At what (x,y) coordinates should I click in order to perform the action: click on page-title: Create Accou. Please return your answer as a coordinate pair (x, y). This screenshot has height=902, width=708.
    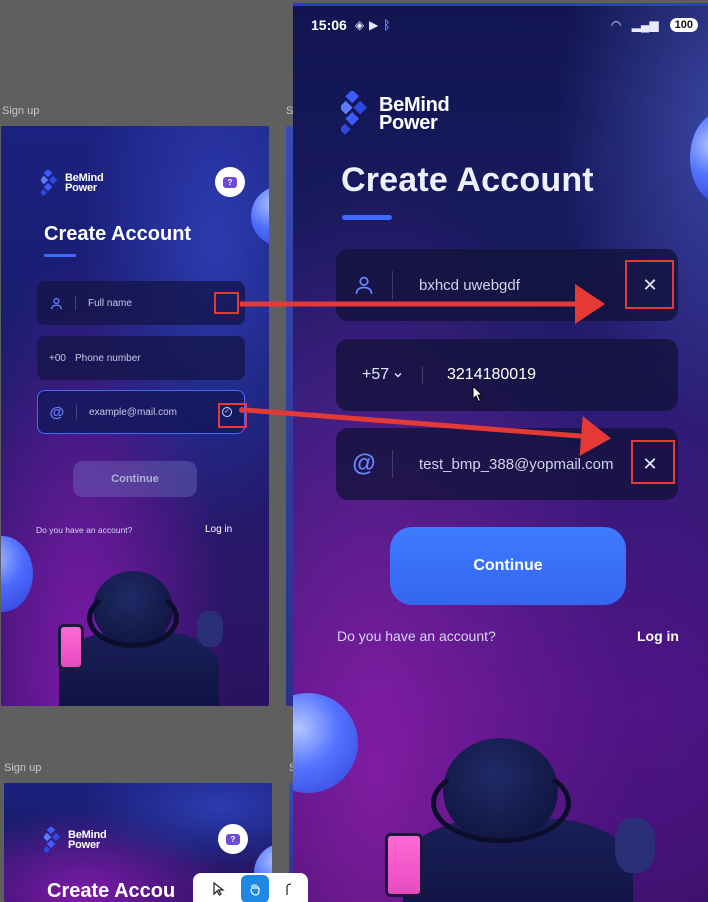
    Looking at the image, I should click on (111, 891).